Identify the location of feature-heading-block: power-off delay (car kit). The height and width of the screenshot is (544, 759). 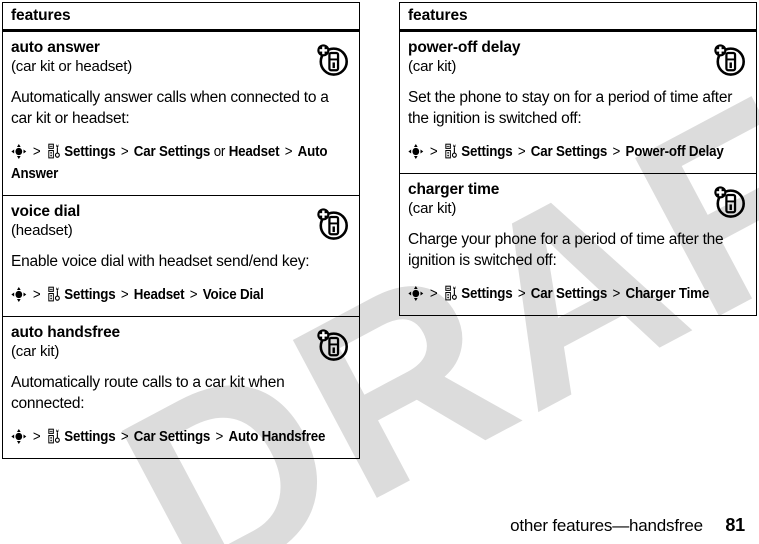
(578, 57).